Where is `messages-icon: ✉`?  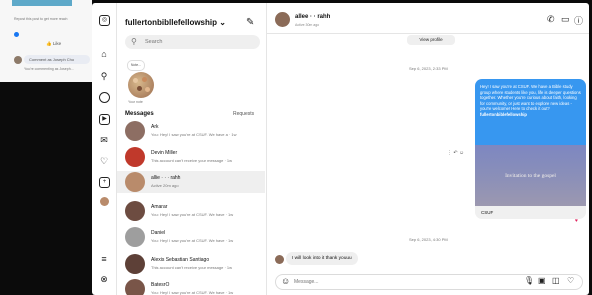 messages-icon: ✉ is located at coordinates (104, 140).